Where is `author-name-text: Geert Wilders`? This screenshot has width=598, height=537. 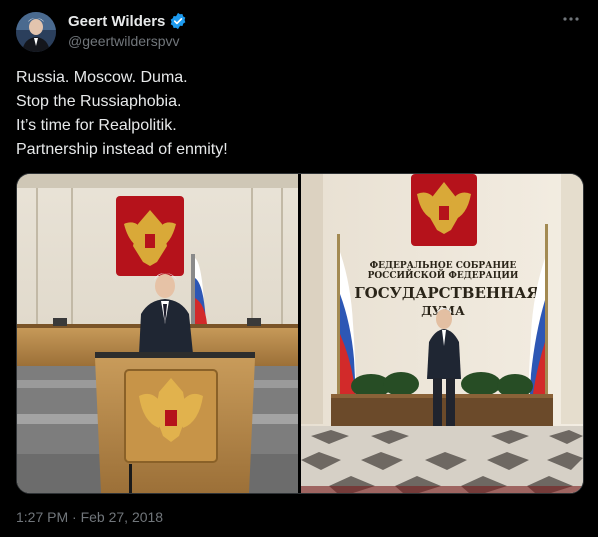 author-name-text: Geert Wilders is located at coordinates (116, 21).